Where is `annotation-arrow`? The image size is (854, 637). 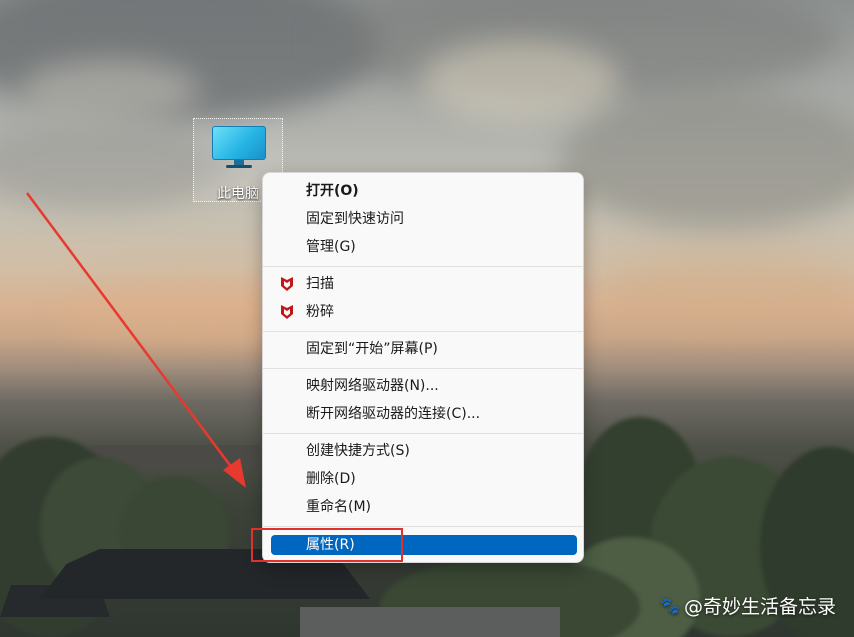 annotation-arrow is located at coordinates (135, 340).